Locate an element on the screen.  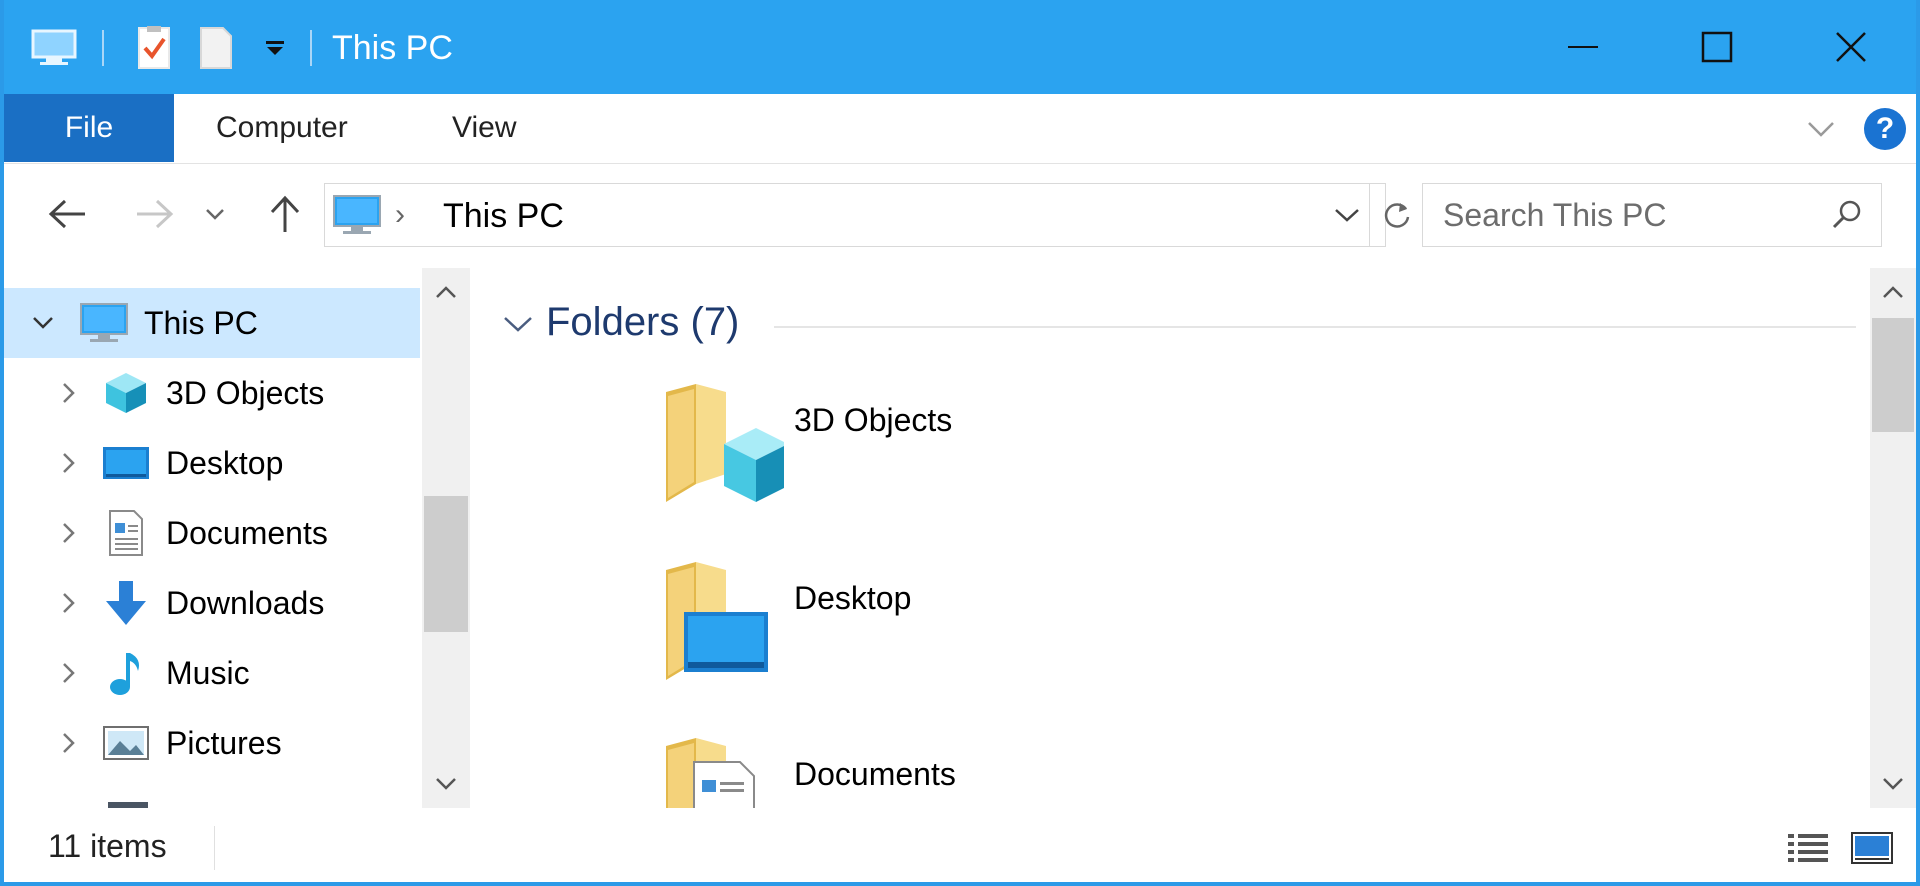
collapse-group-chevron-icon is located at coordinates (518, 324).